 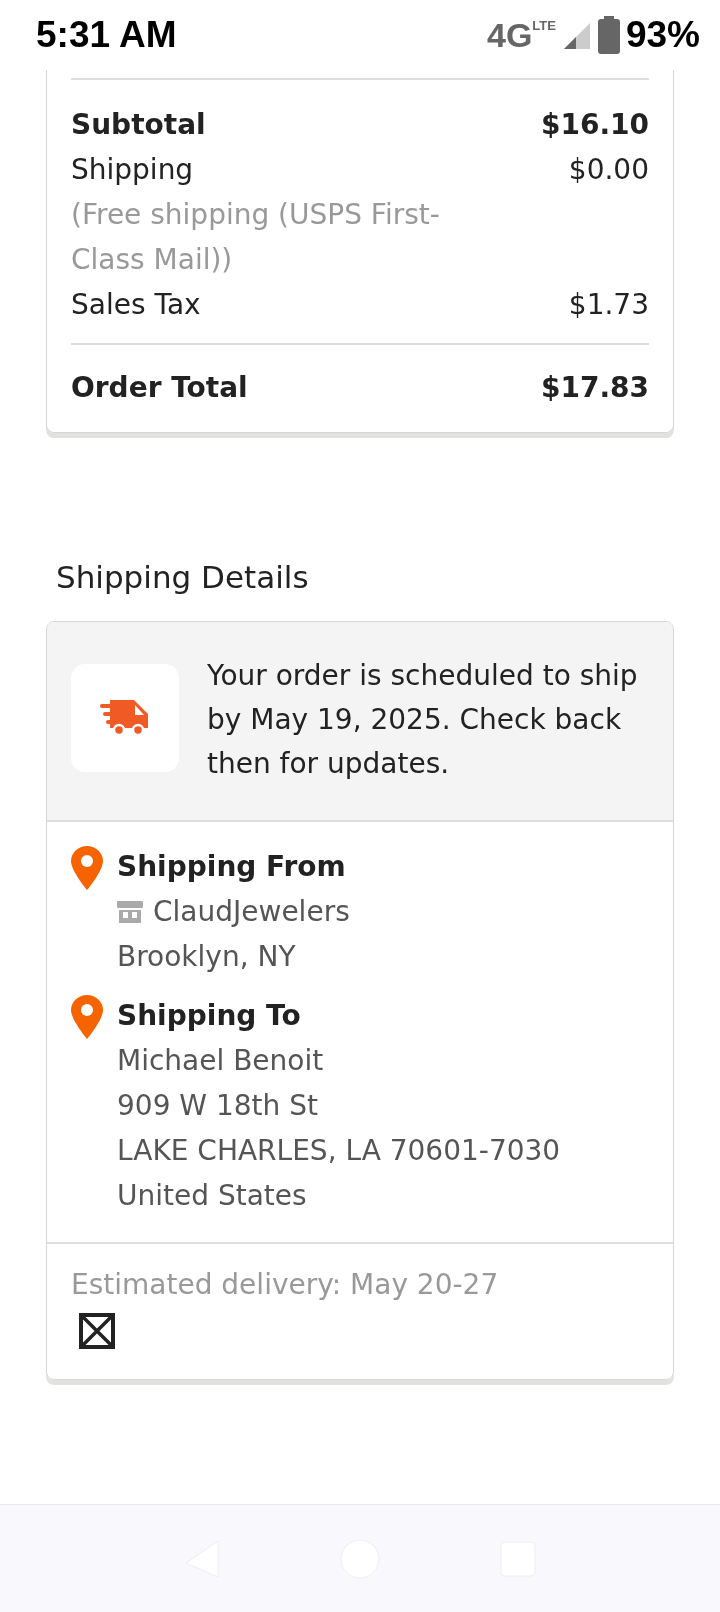 What do you see at coordinates (221, 1061) in the screenshot?
I see `address-line: Michael Benoit` at bounding box center [221, 1061].